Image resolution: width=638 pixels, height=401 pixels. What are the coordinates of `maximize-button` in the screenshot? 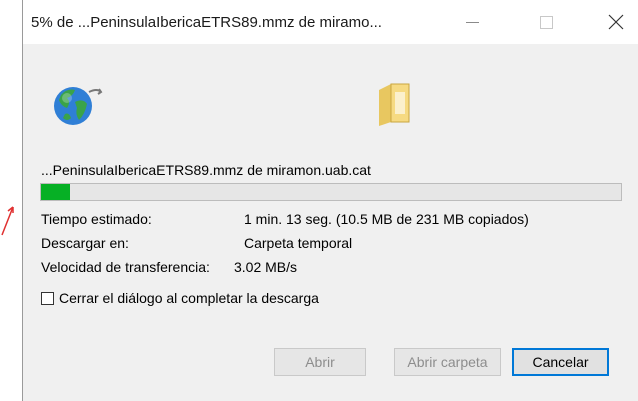 It's located at (546, 22).